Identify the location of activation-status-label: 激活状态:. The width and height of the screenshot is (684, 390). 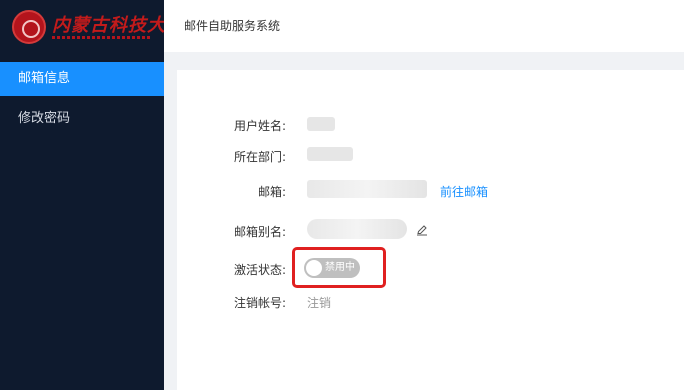
(259, 270).